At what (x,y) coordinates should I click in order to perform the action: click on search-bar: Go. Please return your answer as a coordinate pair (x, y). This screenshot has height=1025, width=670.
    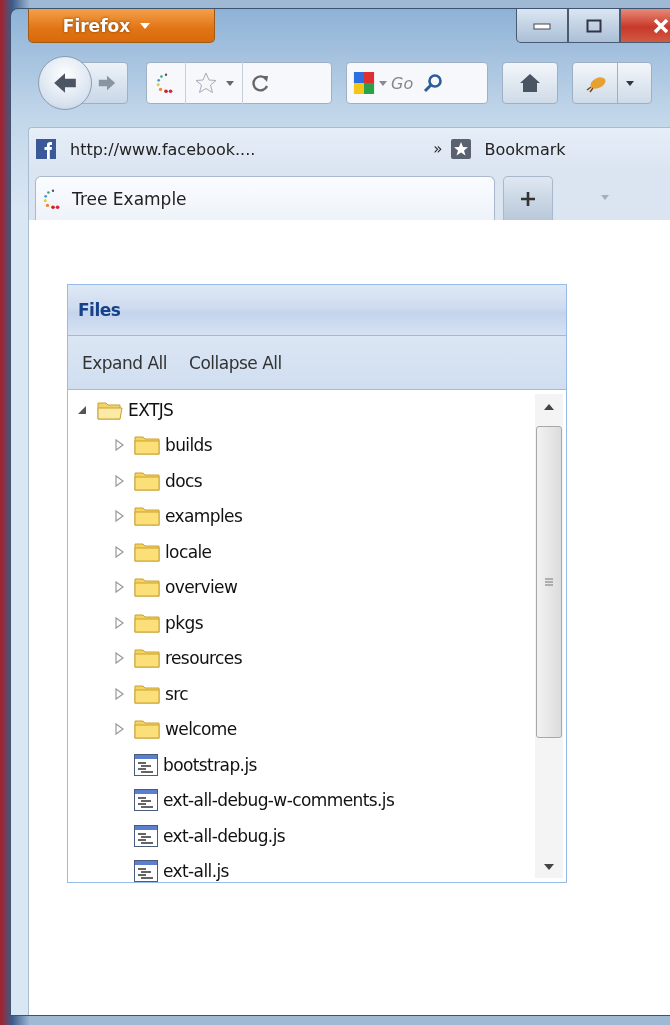
    Looking at the image, I should click on (417, 83).